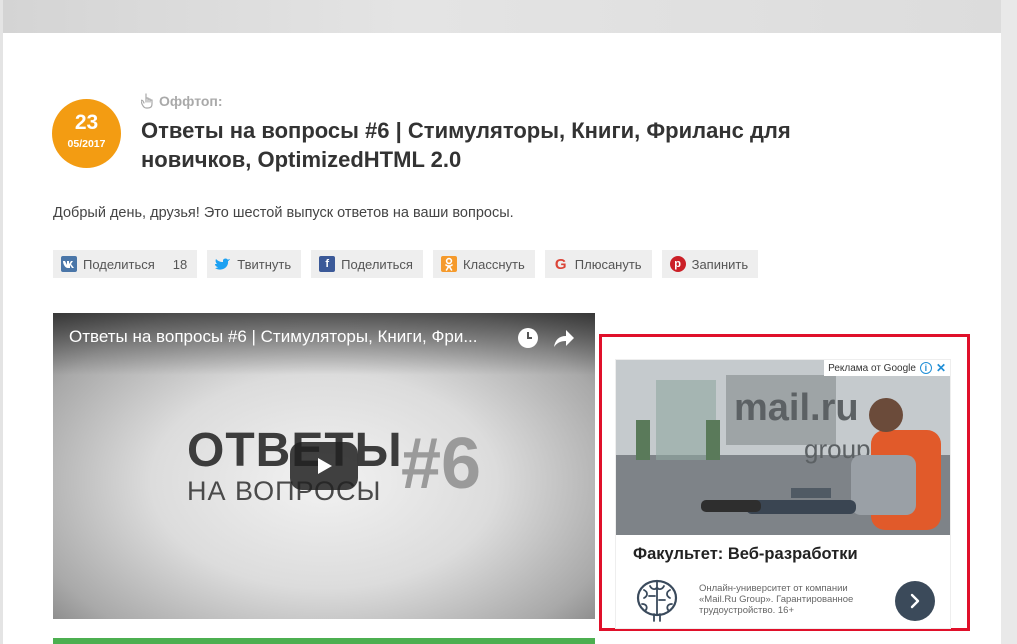 The image size is (1017, 644). I want to click on odnoklassniki-icon, so click(448, 264).